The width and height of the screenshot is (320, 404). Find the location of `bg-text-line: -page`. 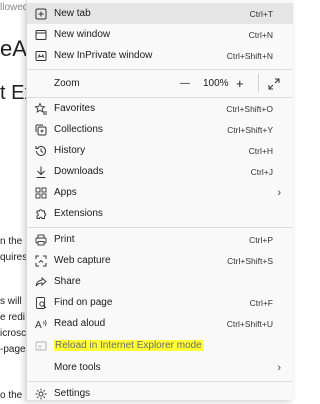

bg-text-line: -page is located at coordinates (13, 349).